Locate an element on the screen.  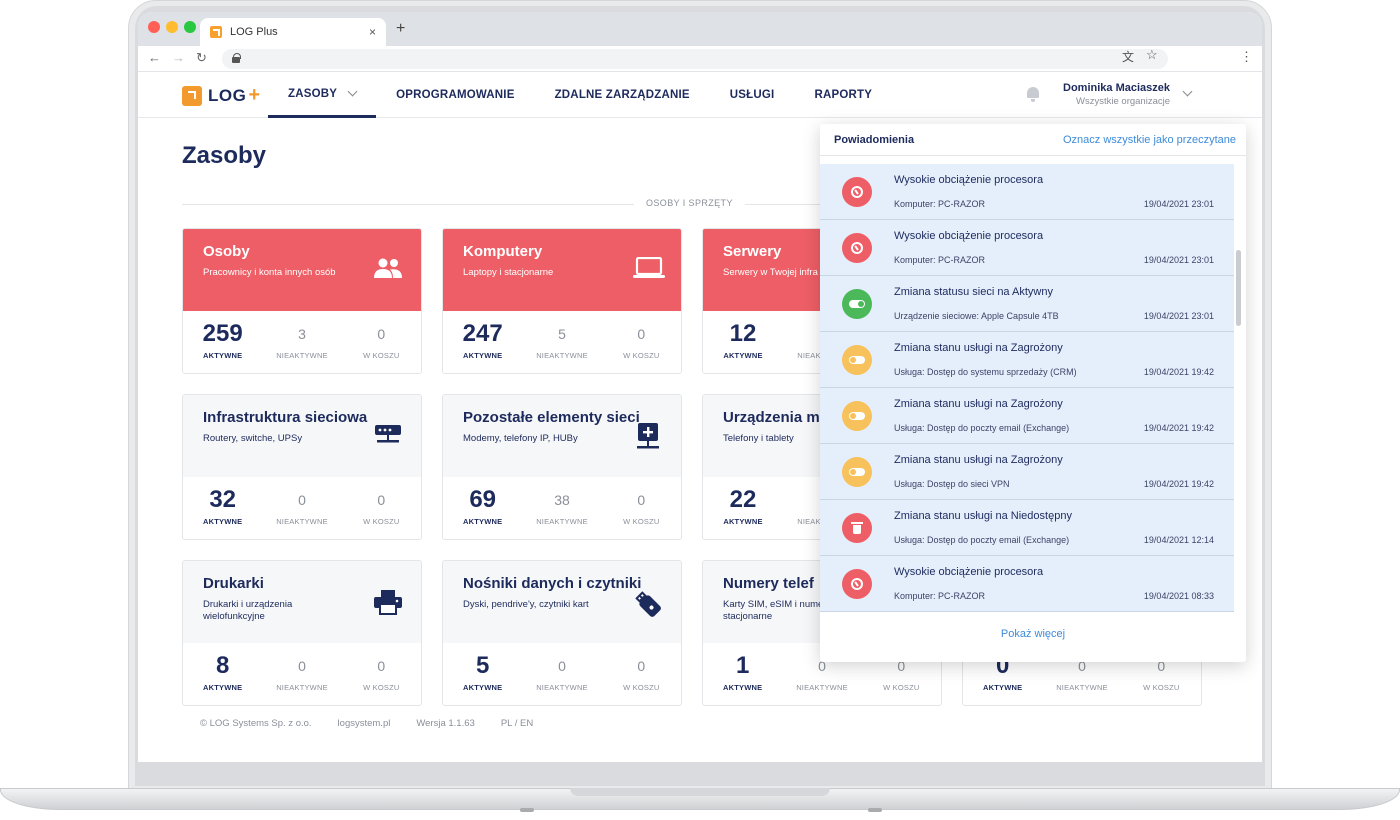
notification-text: Zmiana stanu usługi na Zagrożony is located at coordinates (978, 404).